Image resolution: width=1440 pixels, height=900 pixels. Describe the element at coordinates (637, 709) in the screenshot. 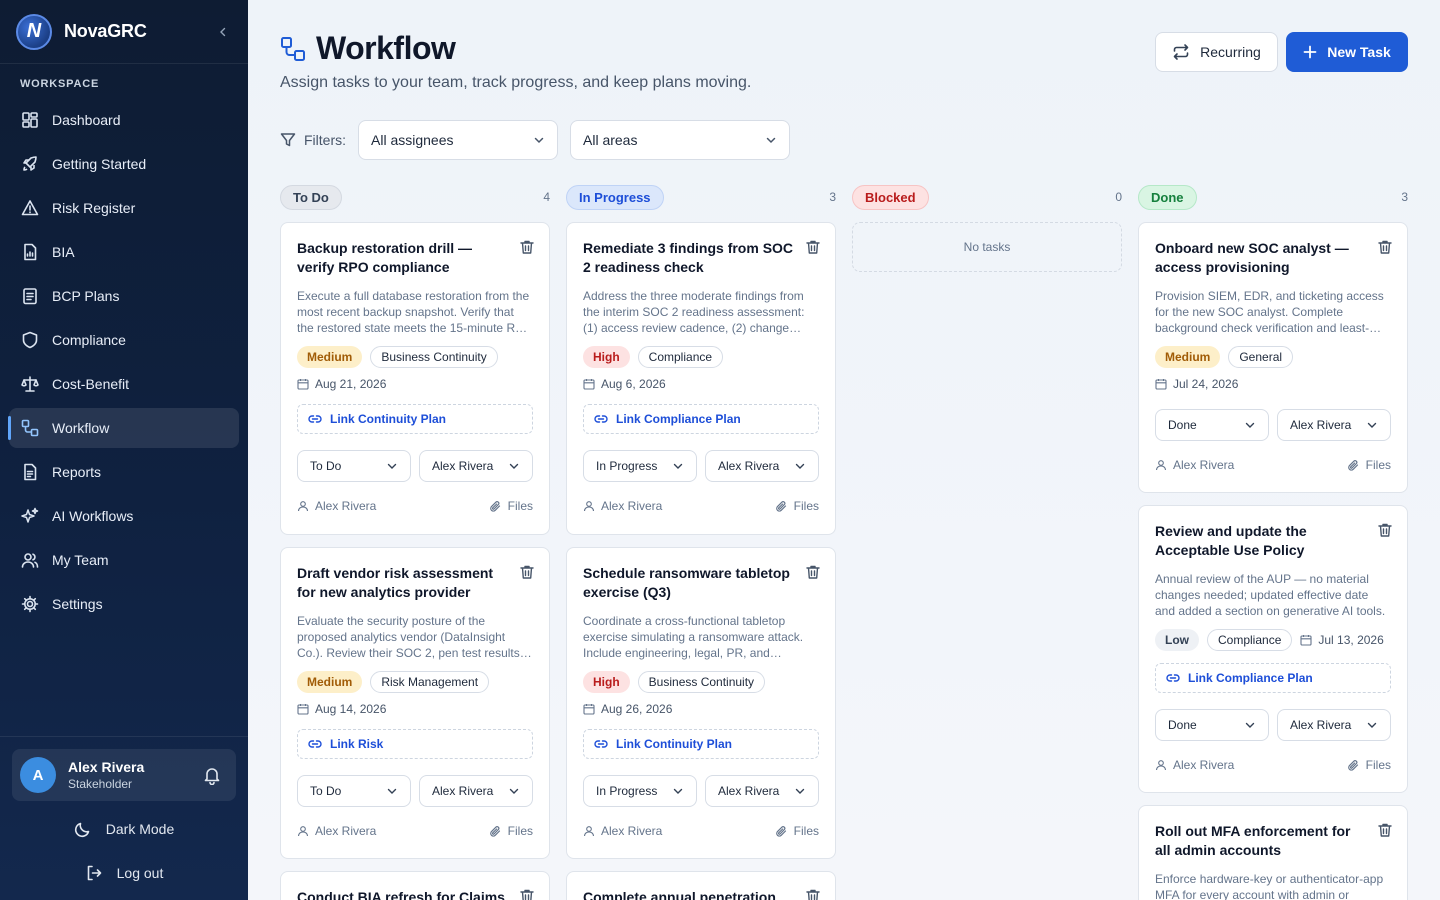

I see `due-date-text: Aug 26, 2026` at that location.